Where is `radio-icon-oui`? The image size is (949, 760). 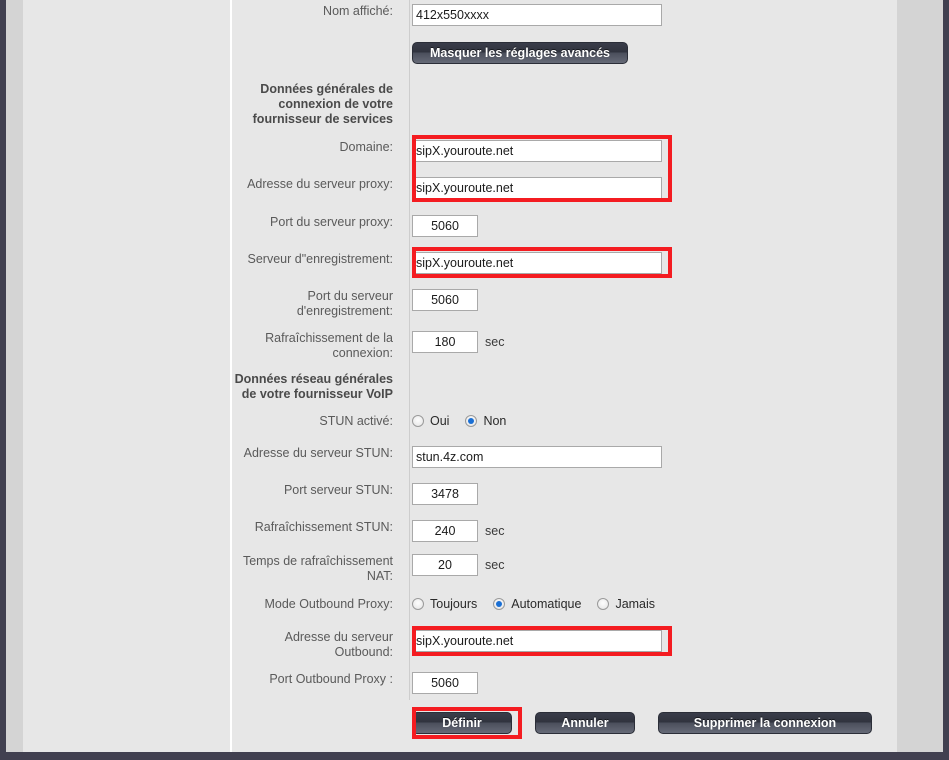 radio-icon-oui is located at coordinates (418, 421).